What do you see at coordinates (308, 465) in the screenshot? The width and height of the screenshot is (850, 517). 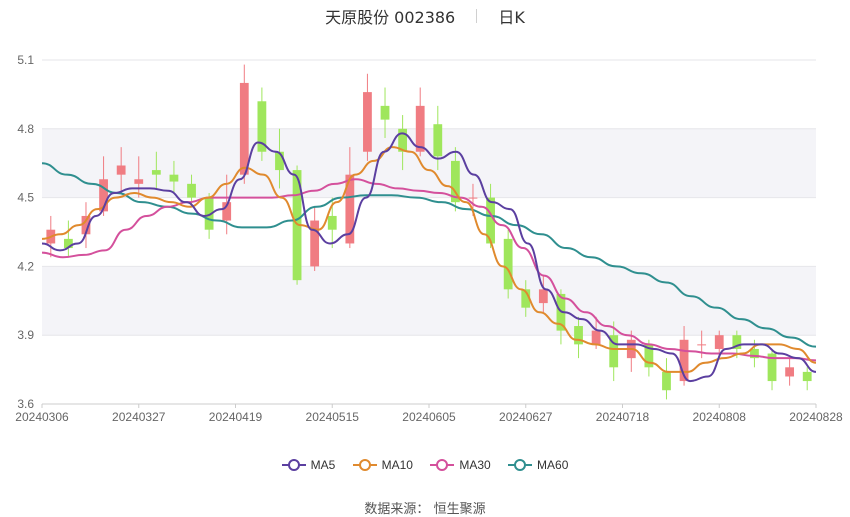 I see `legend-item-ma5: MA5` at bounding box center [308, 465].